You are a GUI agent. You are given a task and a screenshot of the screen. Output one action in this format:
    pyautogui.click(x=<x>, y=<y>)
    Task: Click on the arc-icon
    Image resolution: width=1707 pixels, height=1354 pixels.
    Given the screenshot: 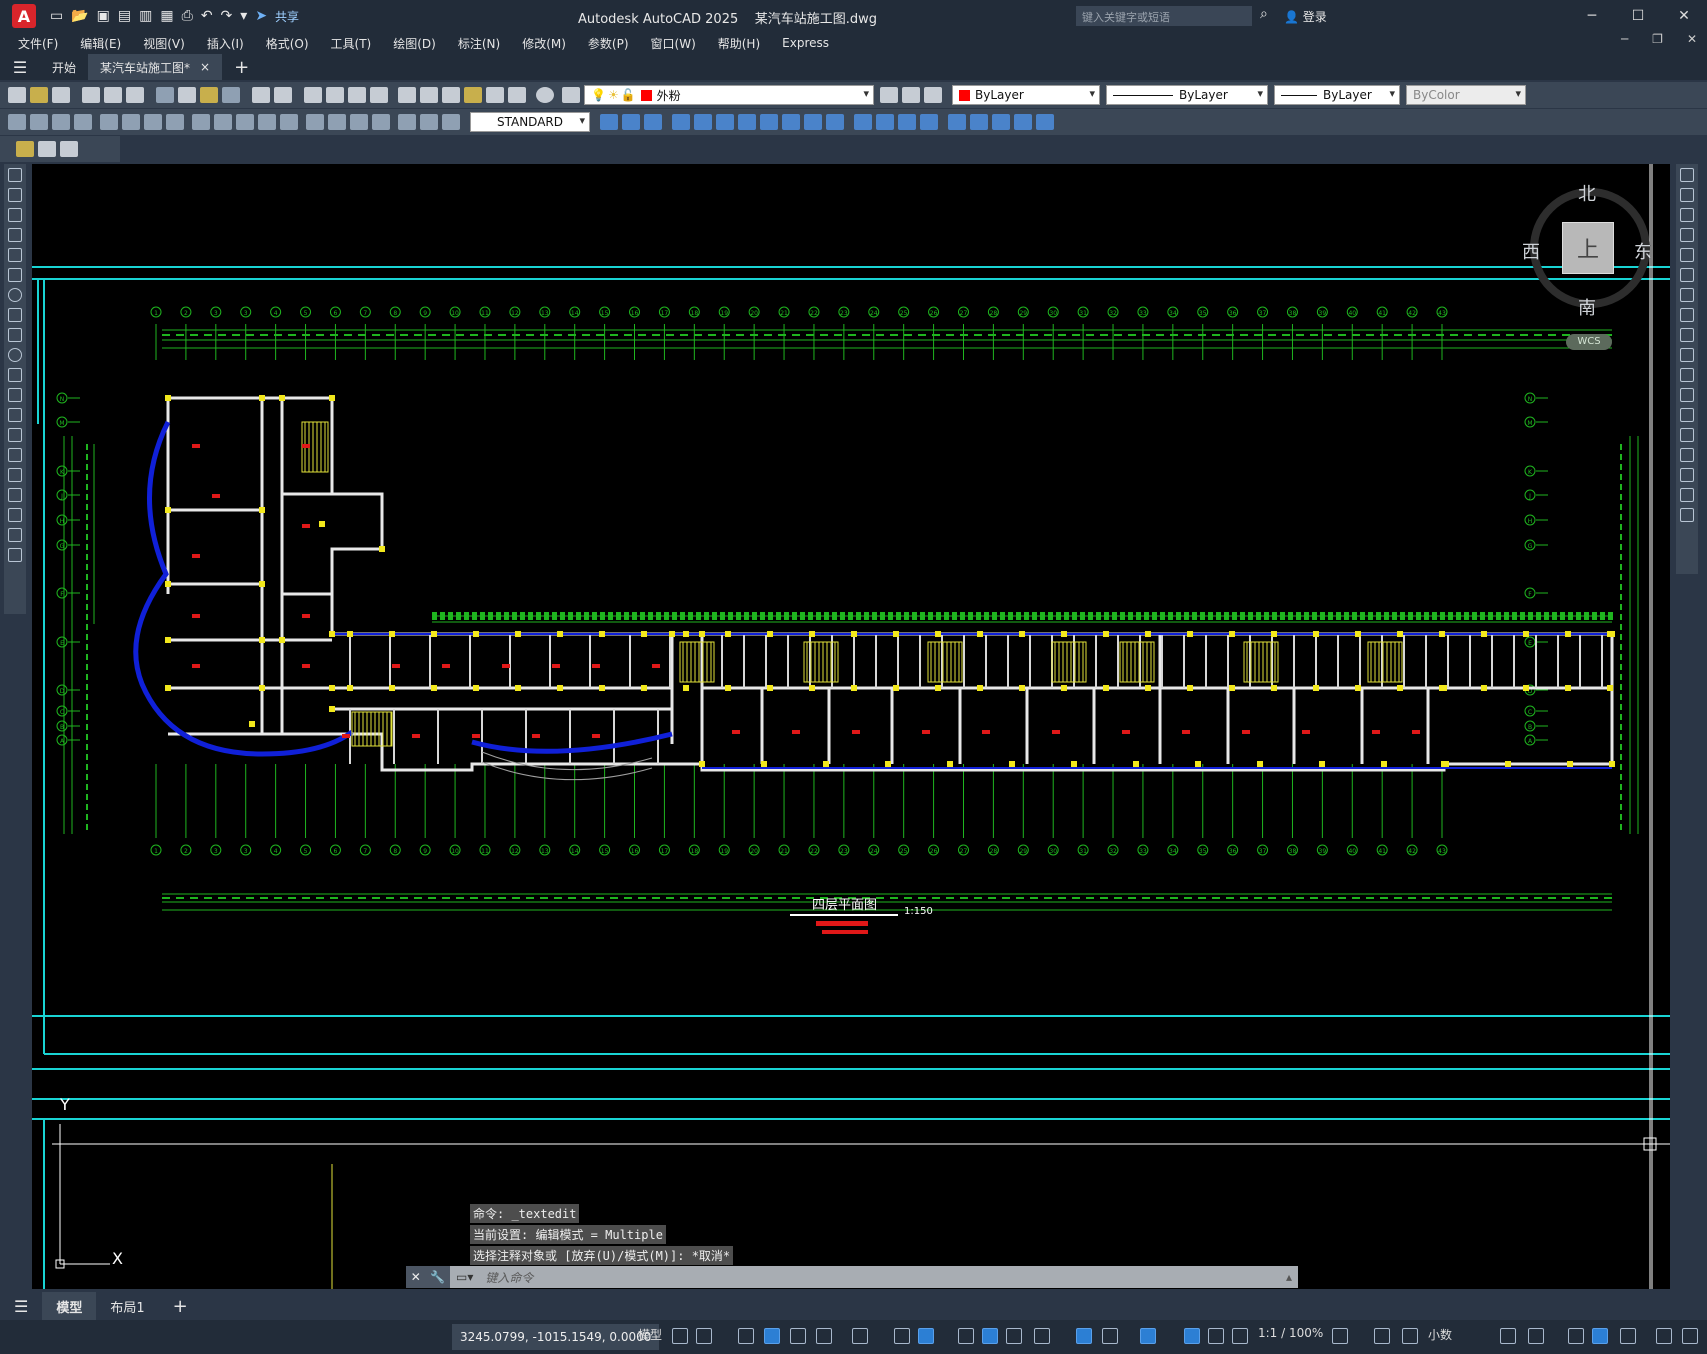 What is the action you would take?
    pyautogui.click(x=15, y=275)
    